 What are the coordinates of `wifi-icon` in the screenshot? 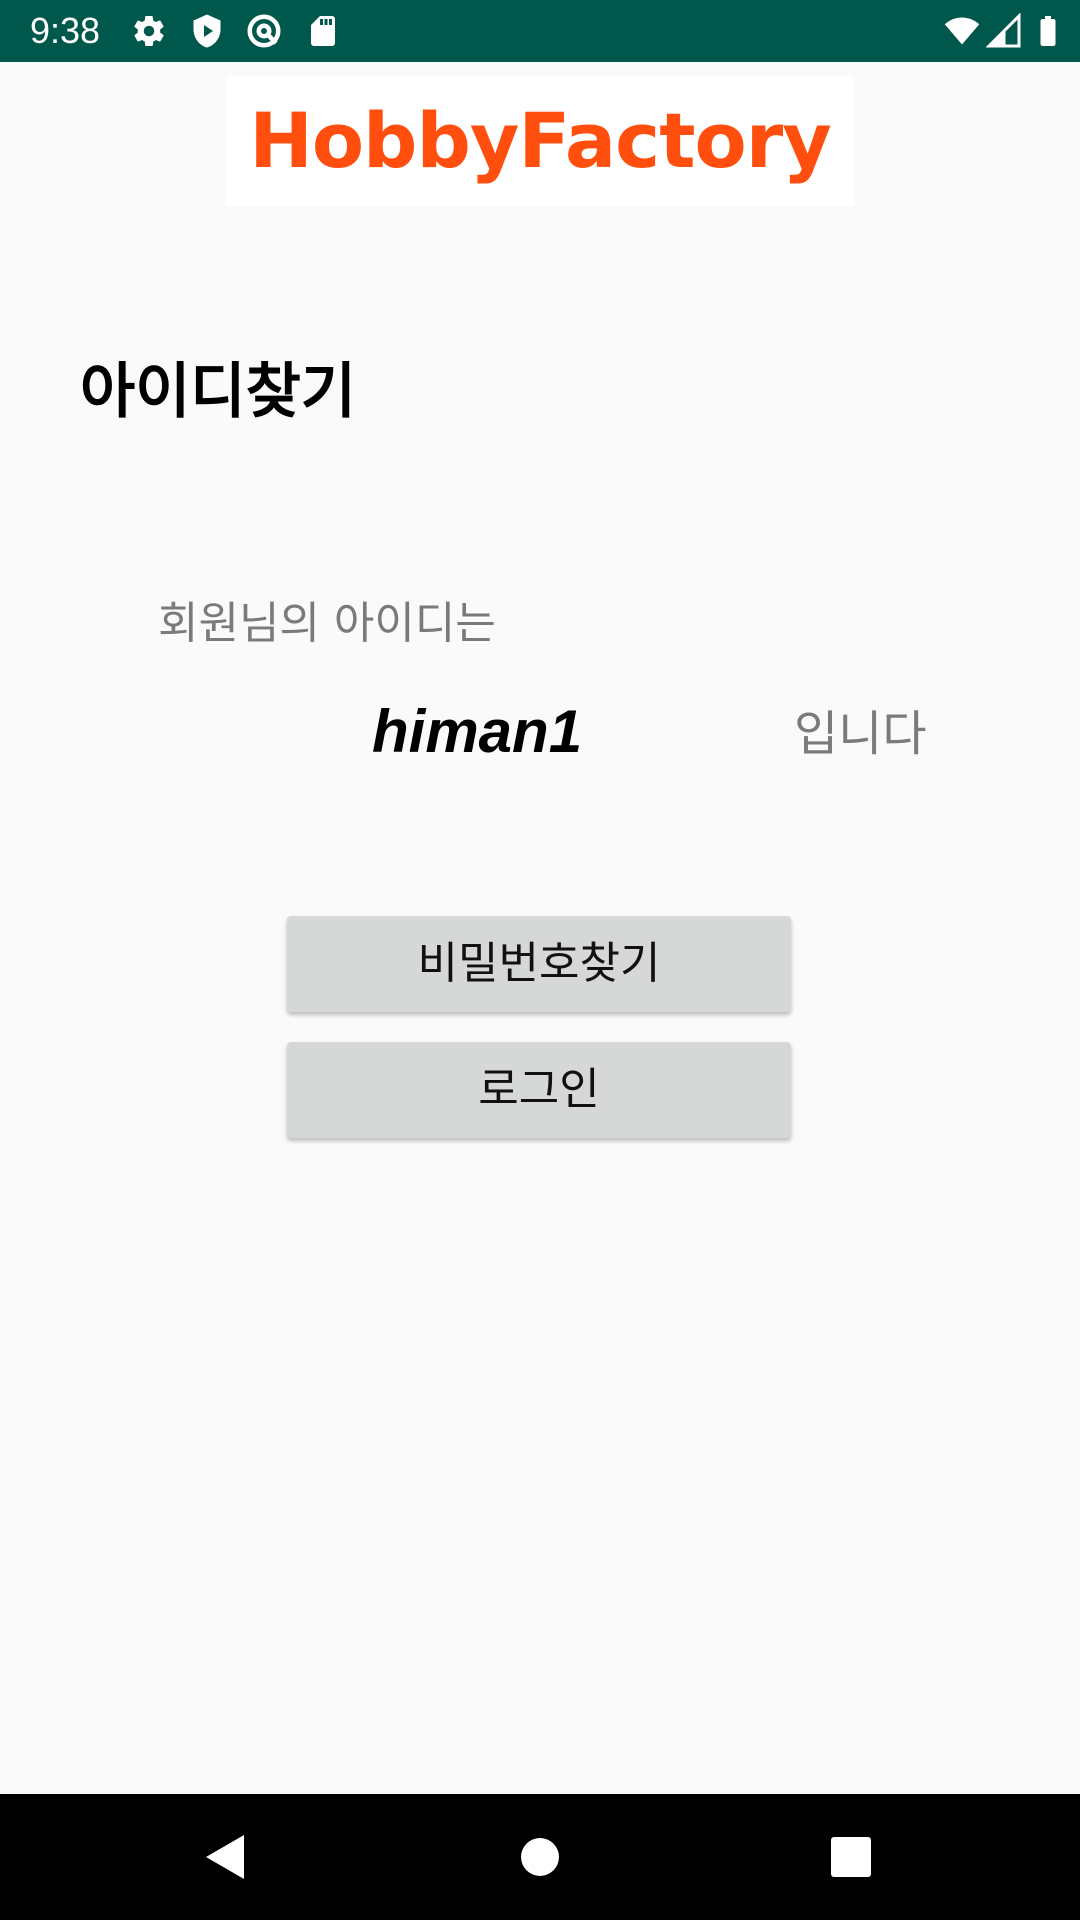 It's located at (962, 31).